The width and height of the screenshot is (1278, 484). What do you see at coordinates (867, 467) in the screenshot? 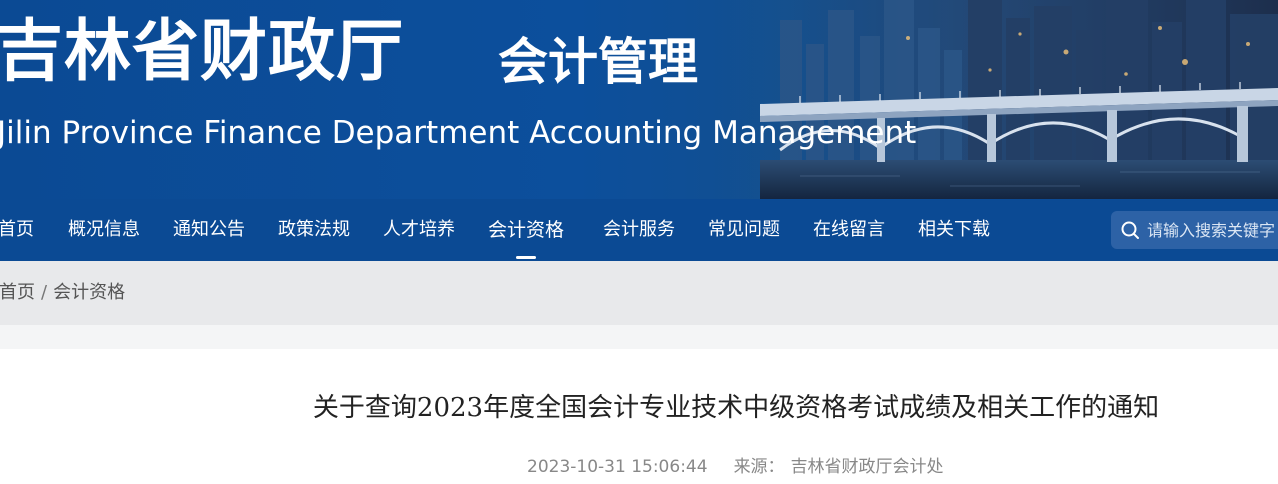
I see `article-source: 吉林省财政厅会计处` at bounding box center [867, 467].